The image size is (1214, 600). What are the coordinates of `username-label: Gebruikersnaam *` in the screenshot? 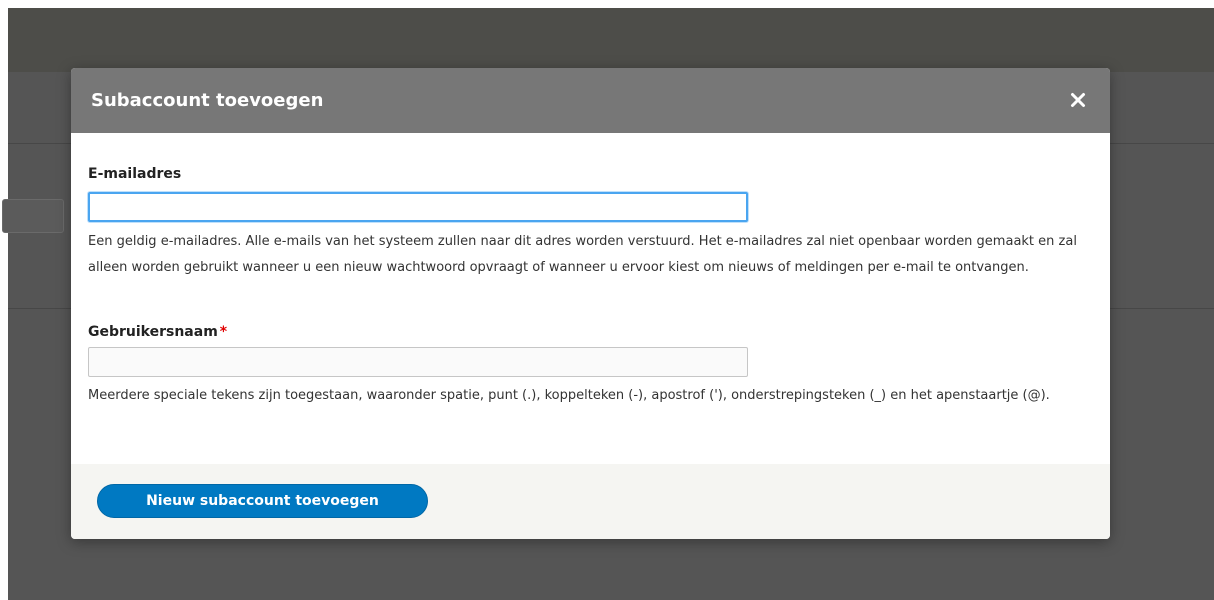 It's located at (157, 332).